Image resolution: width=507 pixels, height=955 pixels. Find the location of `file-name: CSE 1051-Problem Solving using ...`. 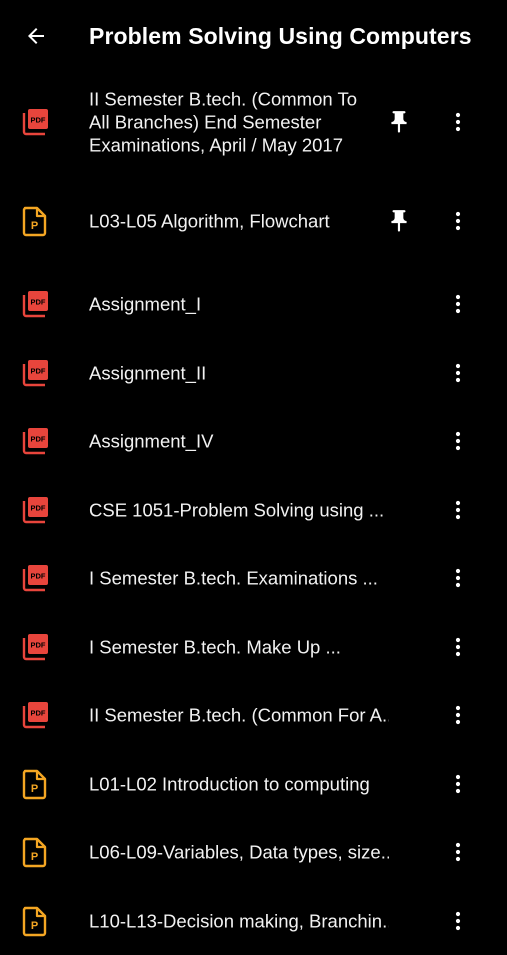

file-name: CSE 1051-Problem Solving using ... is located at coordinates (239, 509).